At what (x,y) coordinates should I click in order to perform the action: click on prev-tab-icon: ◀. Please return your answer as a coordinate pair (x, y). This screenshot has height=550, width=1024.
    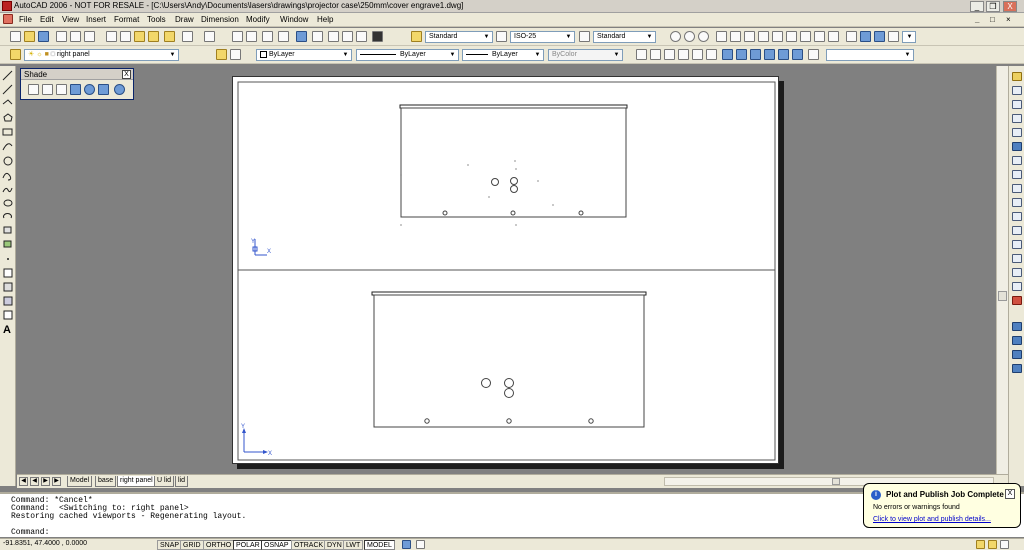
    Looking at the image, I should click on (34, 481).